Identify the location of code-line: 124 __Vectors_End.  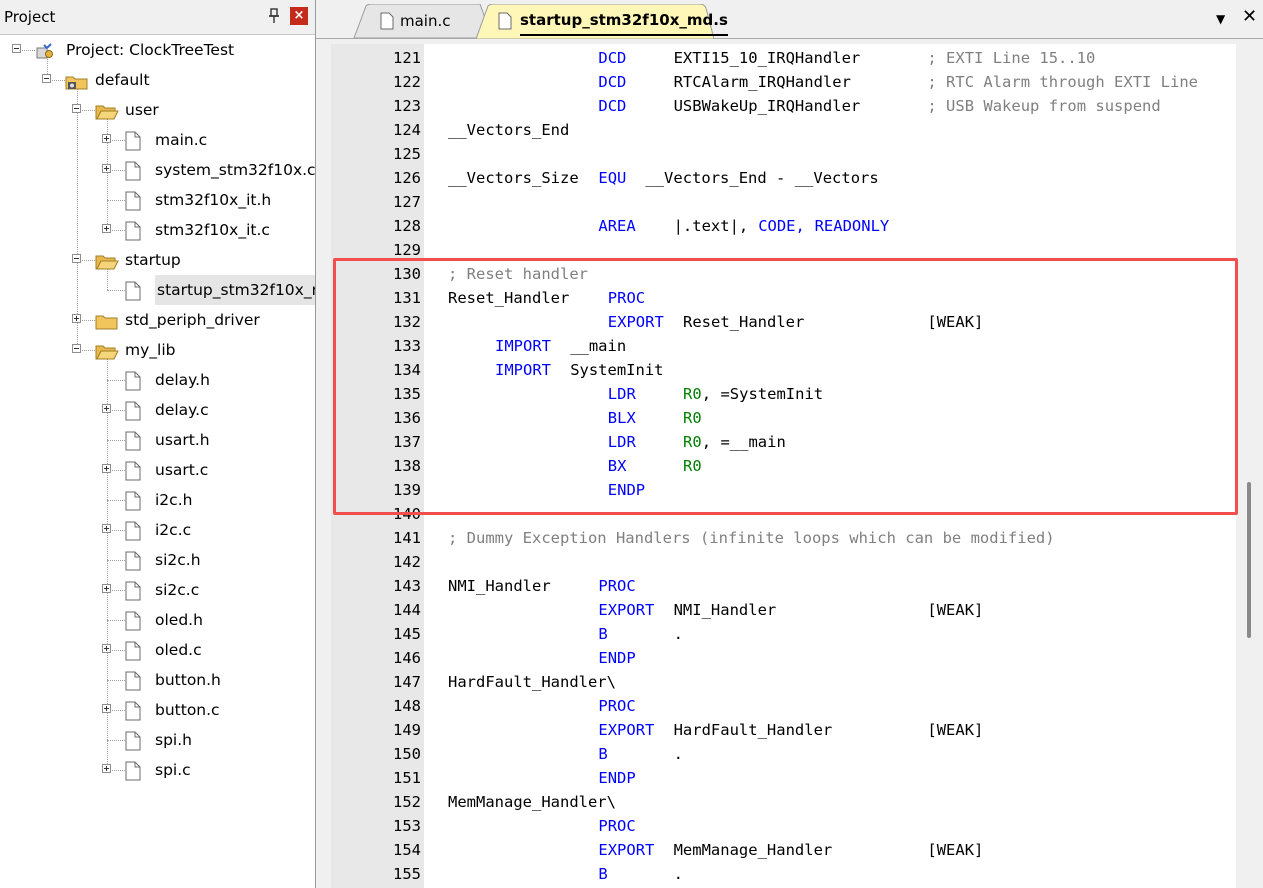
(783, 130).